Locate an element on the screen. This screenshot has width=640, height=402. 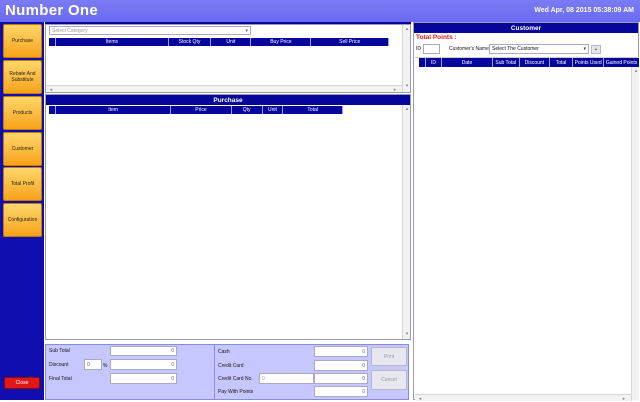
sidebar-item-purchase: Purchase is located at coordinates (22, 41).